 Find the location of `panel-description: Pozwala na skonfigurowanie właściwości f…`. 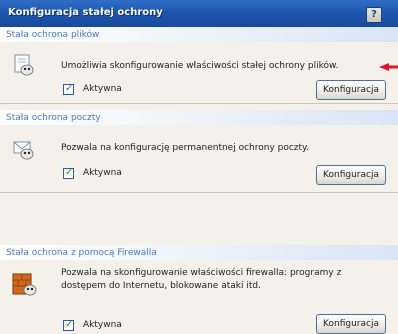

panel-description: Pozwala na skonfigurowanie właściwości f… is located at coordinates (201, 279).